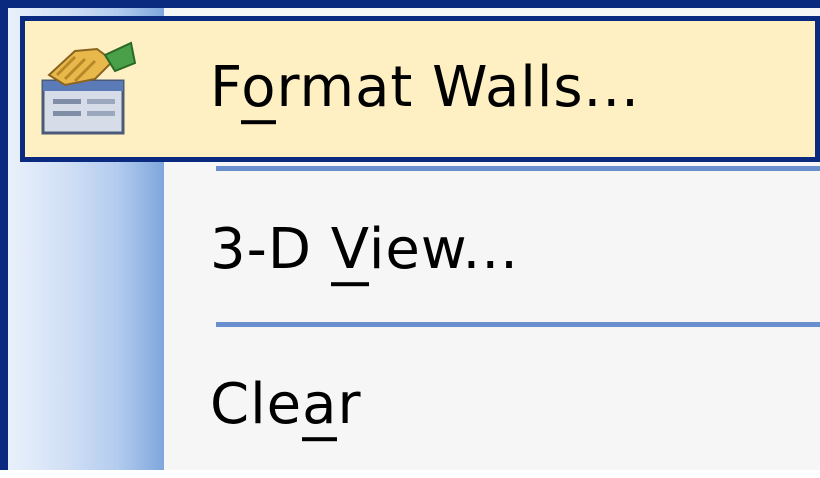  Describe the element at coordinates (89, 88) in the screenshot. I see `format-walls-icon` at that location.